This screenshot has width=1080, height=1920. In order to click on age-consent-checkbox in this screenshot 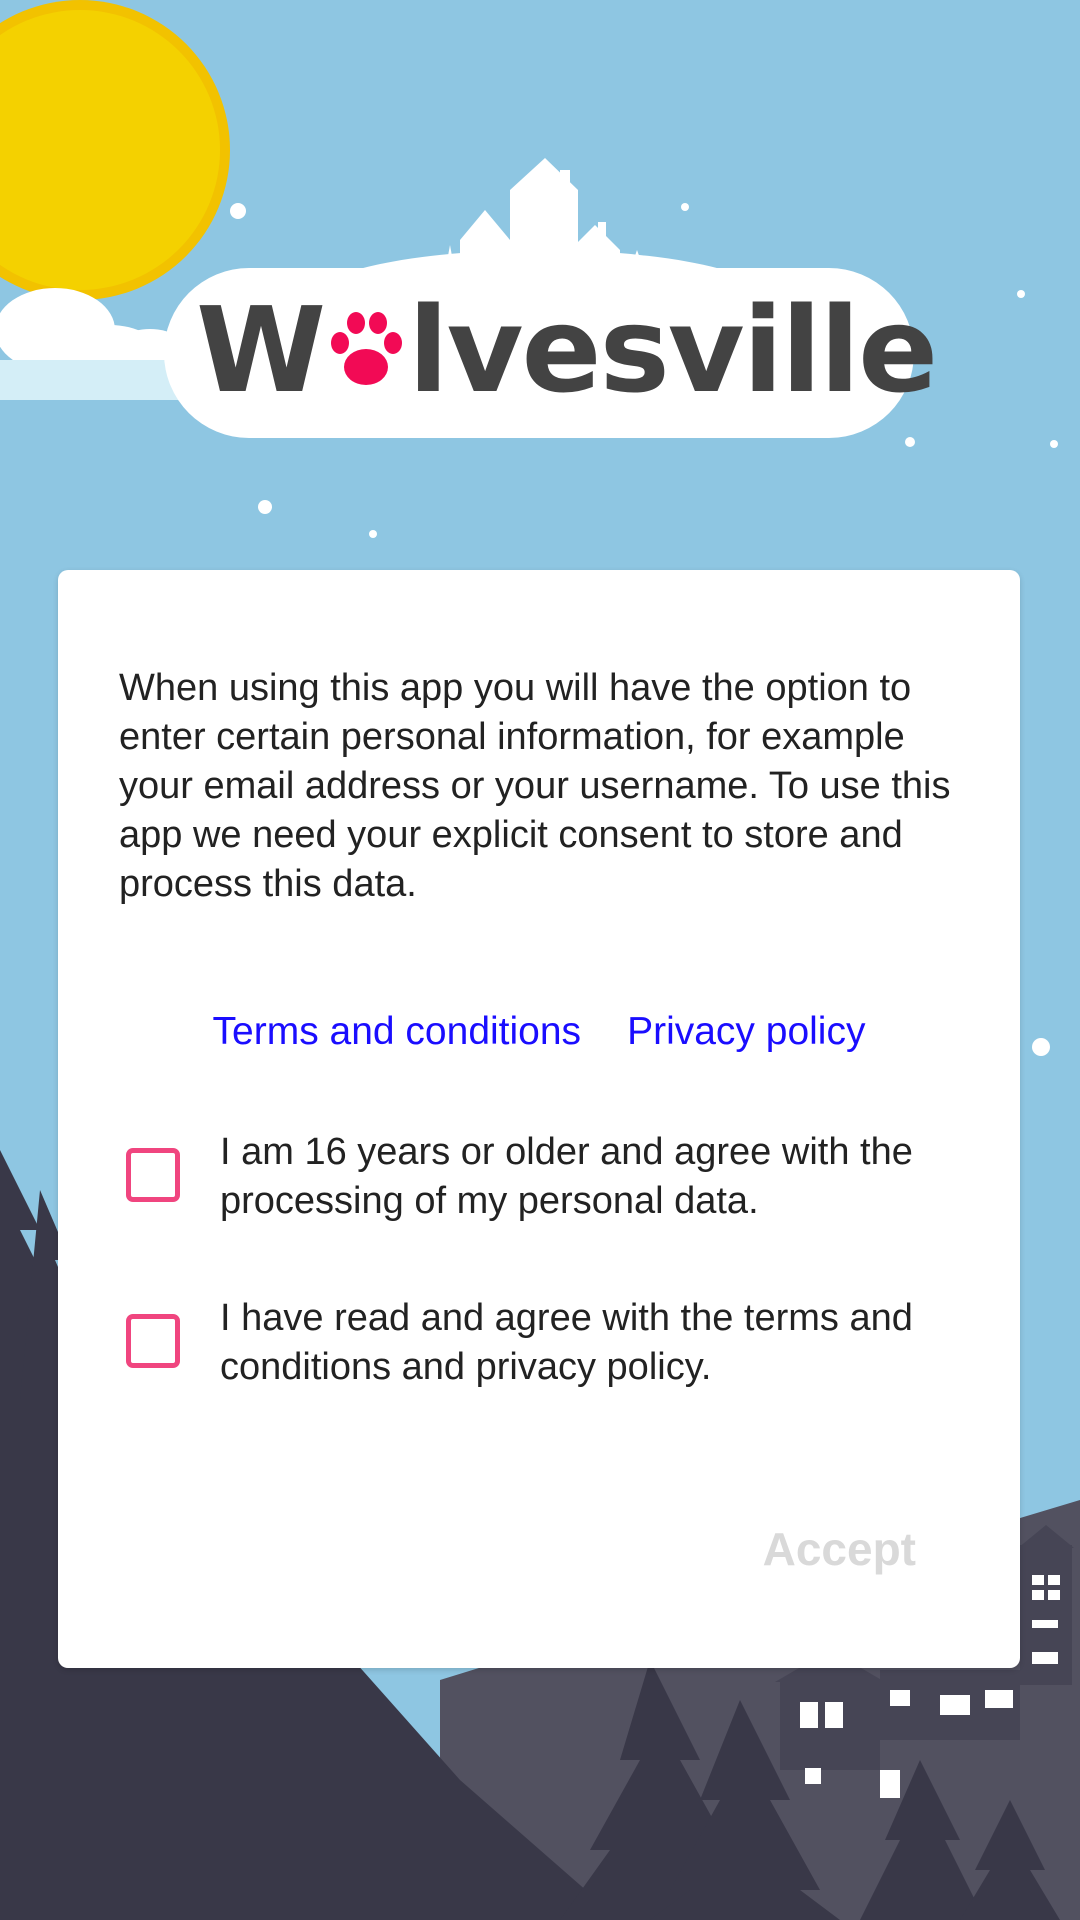, I will do `click(153, 1175)`.